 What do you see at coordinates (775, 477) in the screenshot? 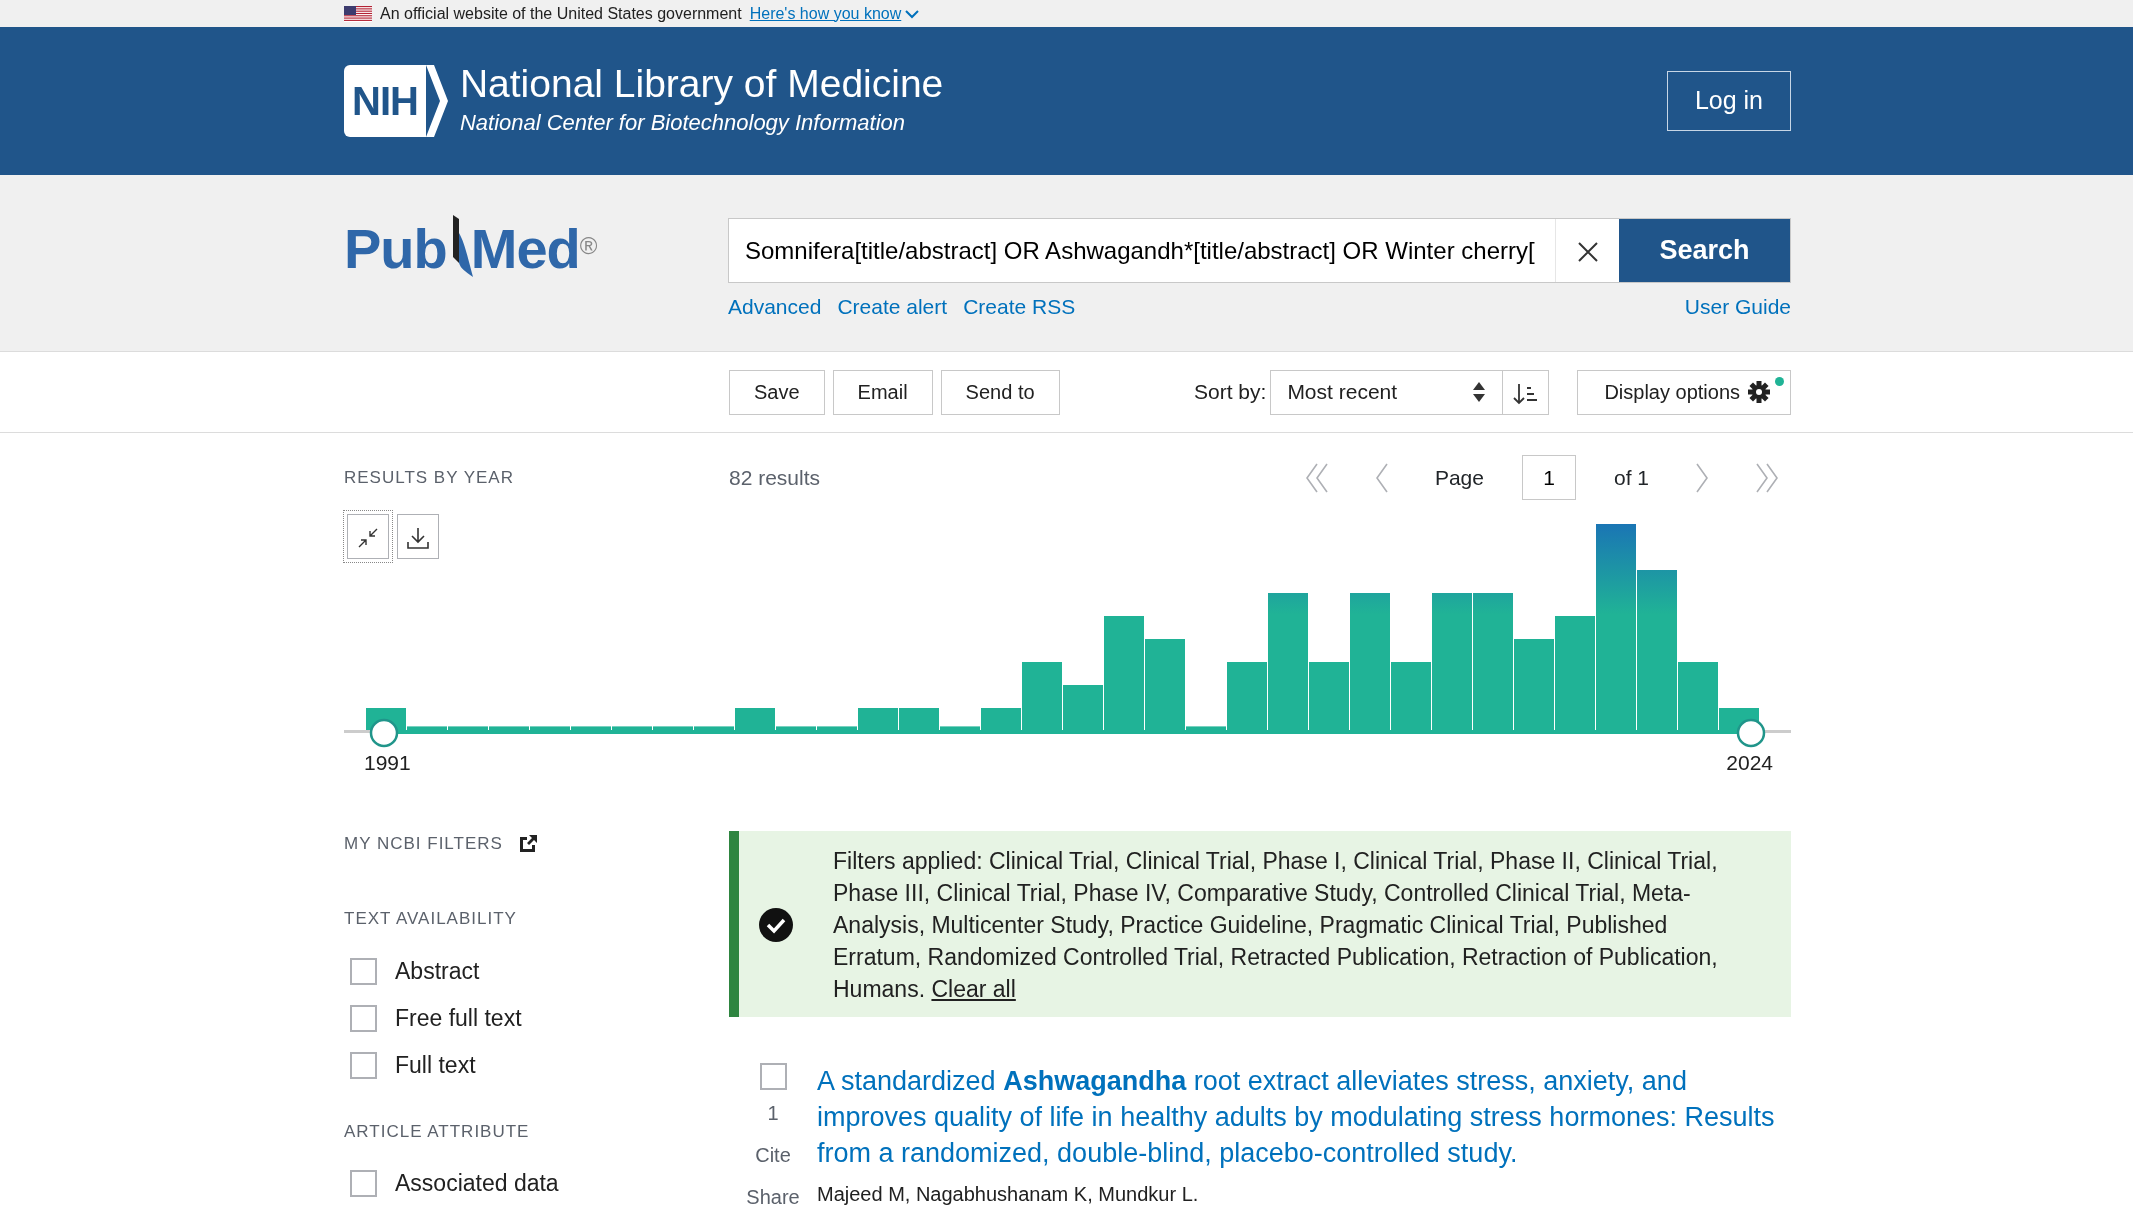
I see `results-count: 82 results` at bounding box center [775, 477].